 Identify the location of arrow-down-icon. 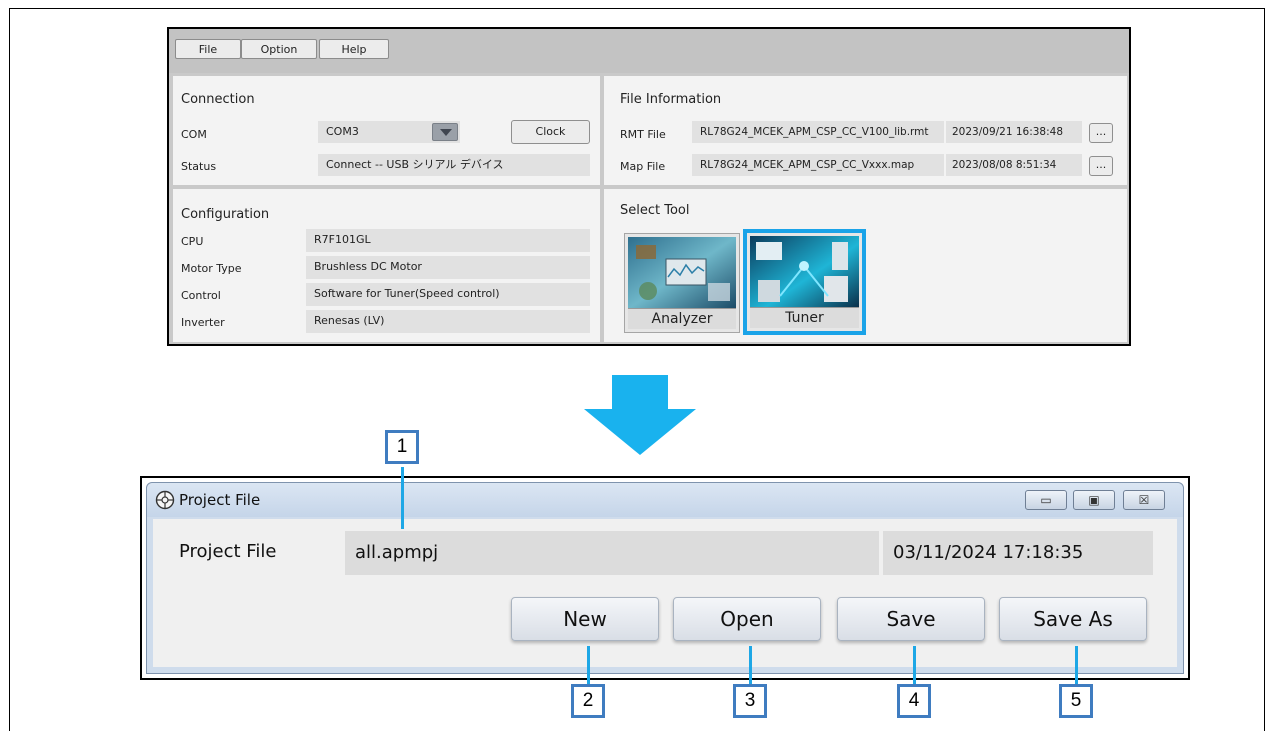
(640, 415).